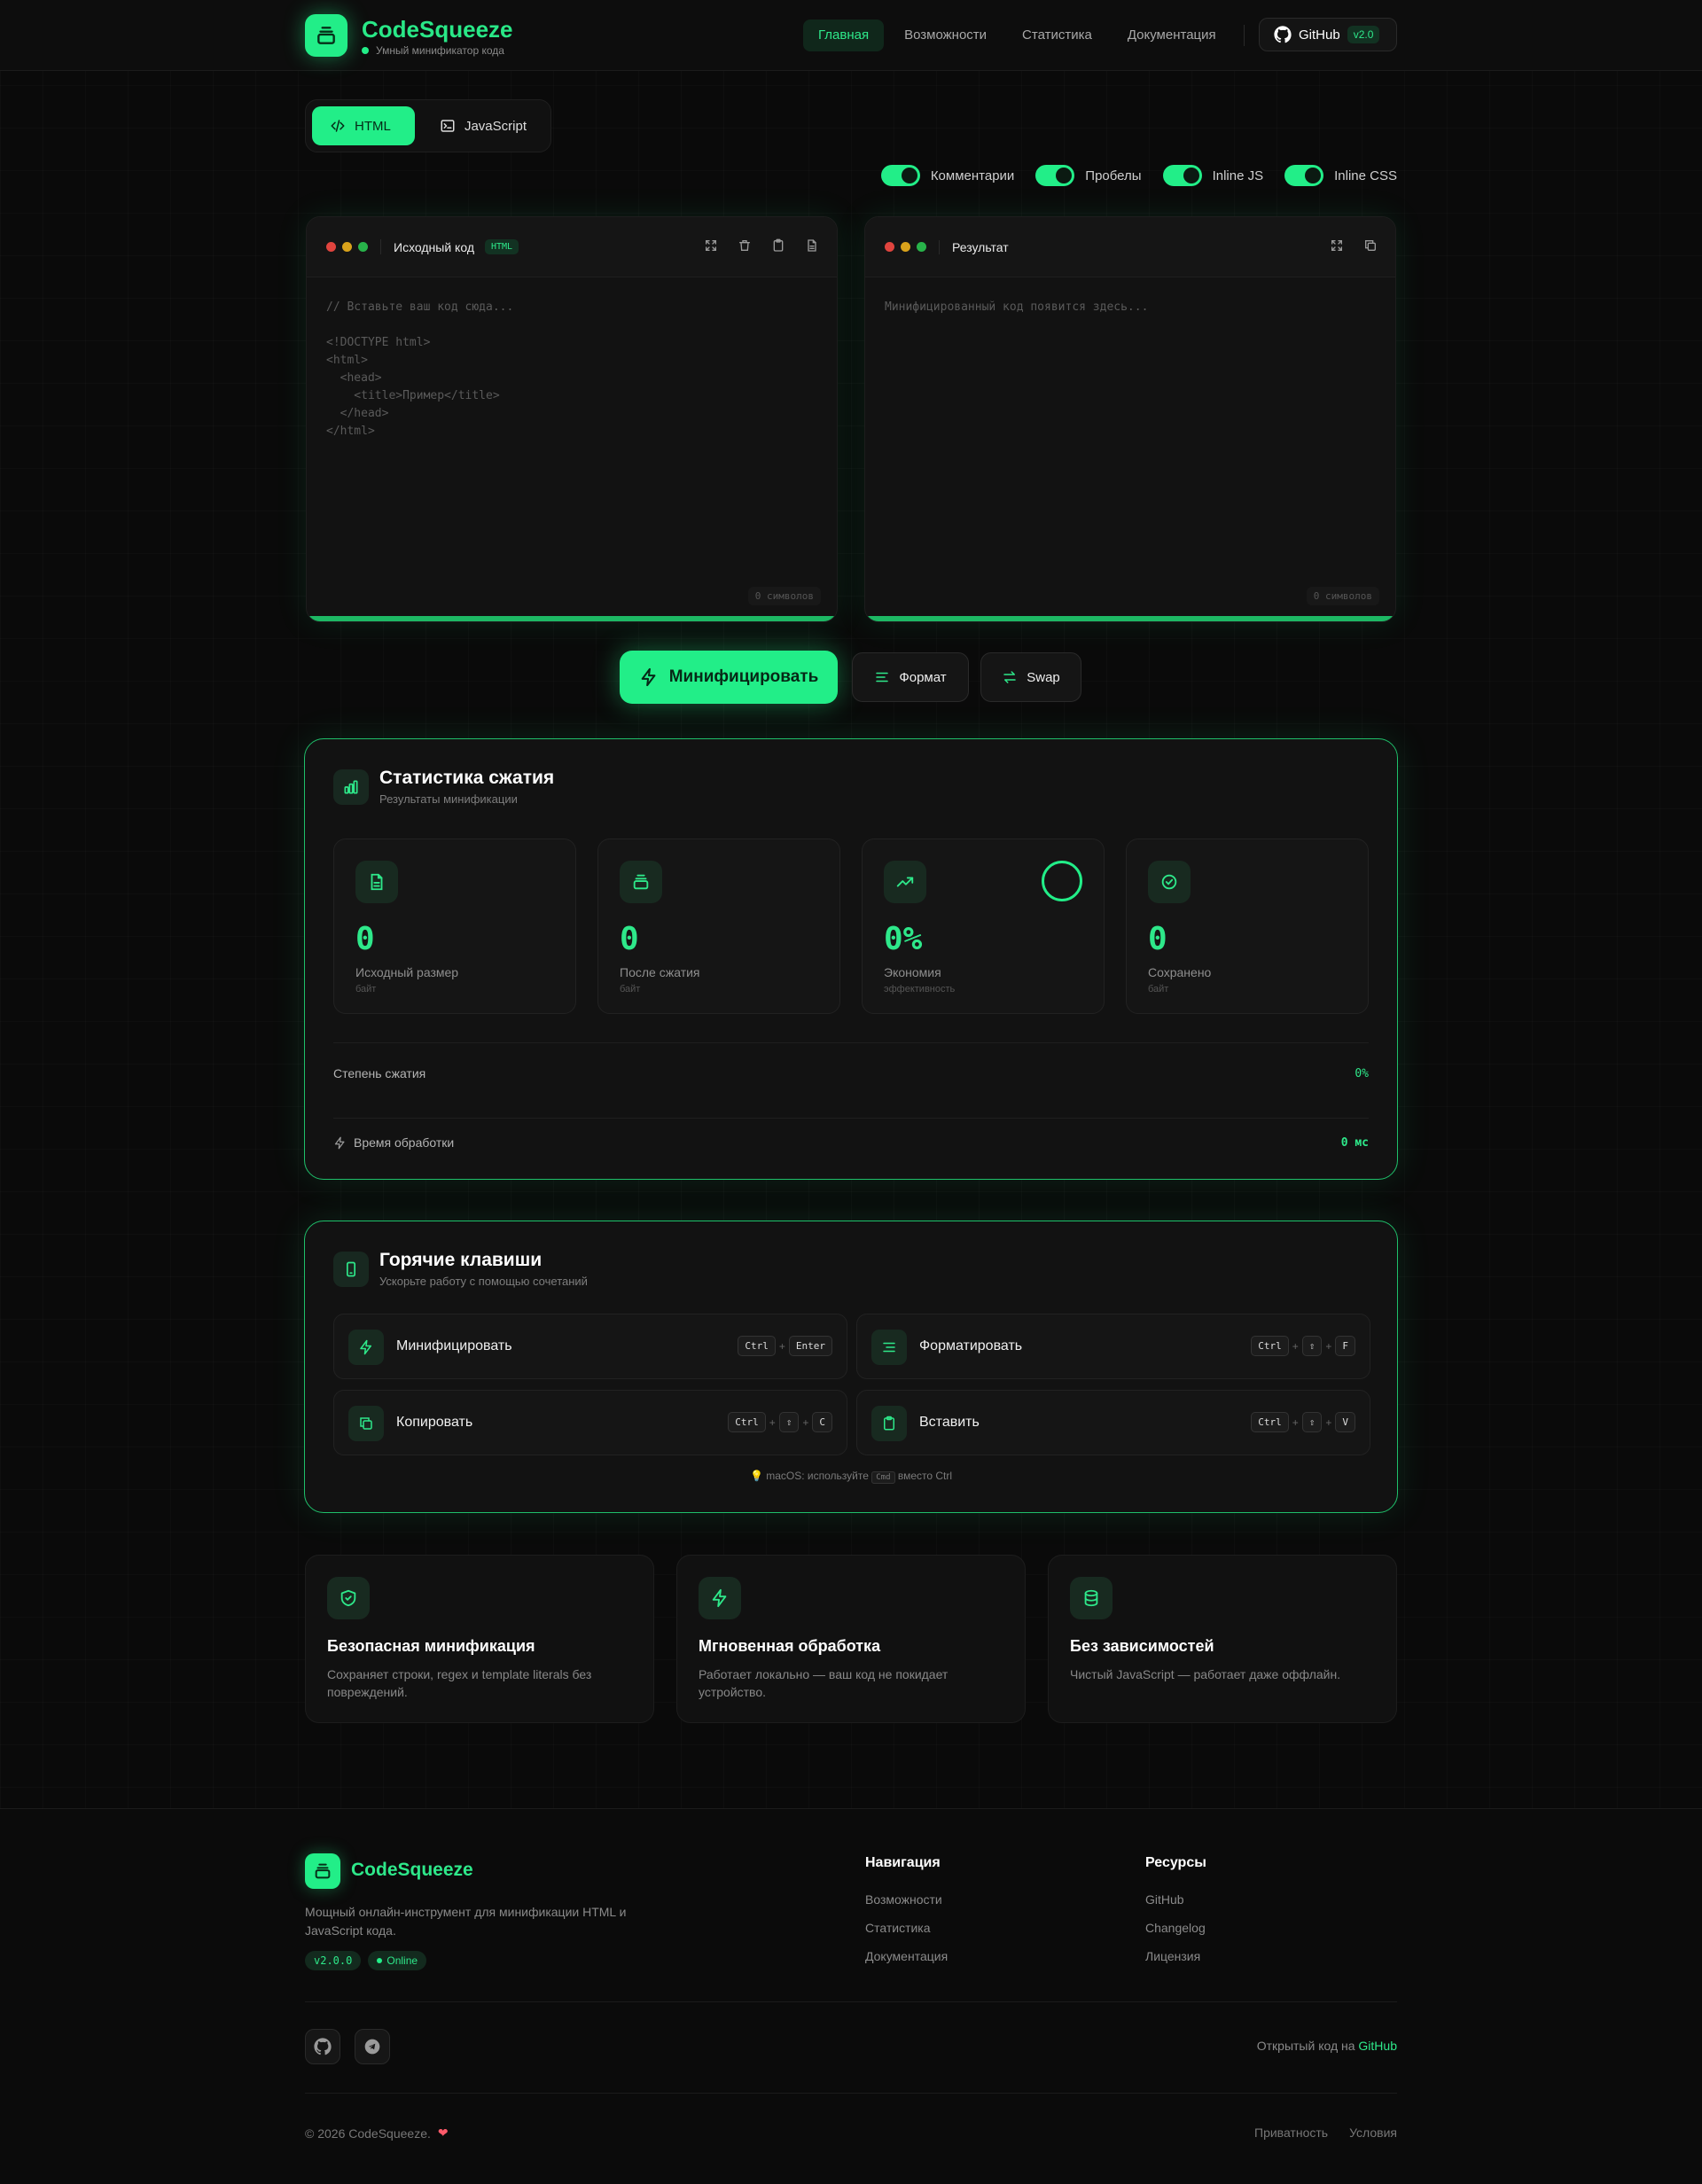 This screenshot has width=1702, height=2184. I want to click on align-icon, so click(883, 677).